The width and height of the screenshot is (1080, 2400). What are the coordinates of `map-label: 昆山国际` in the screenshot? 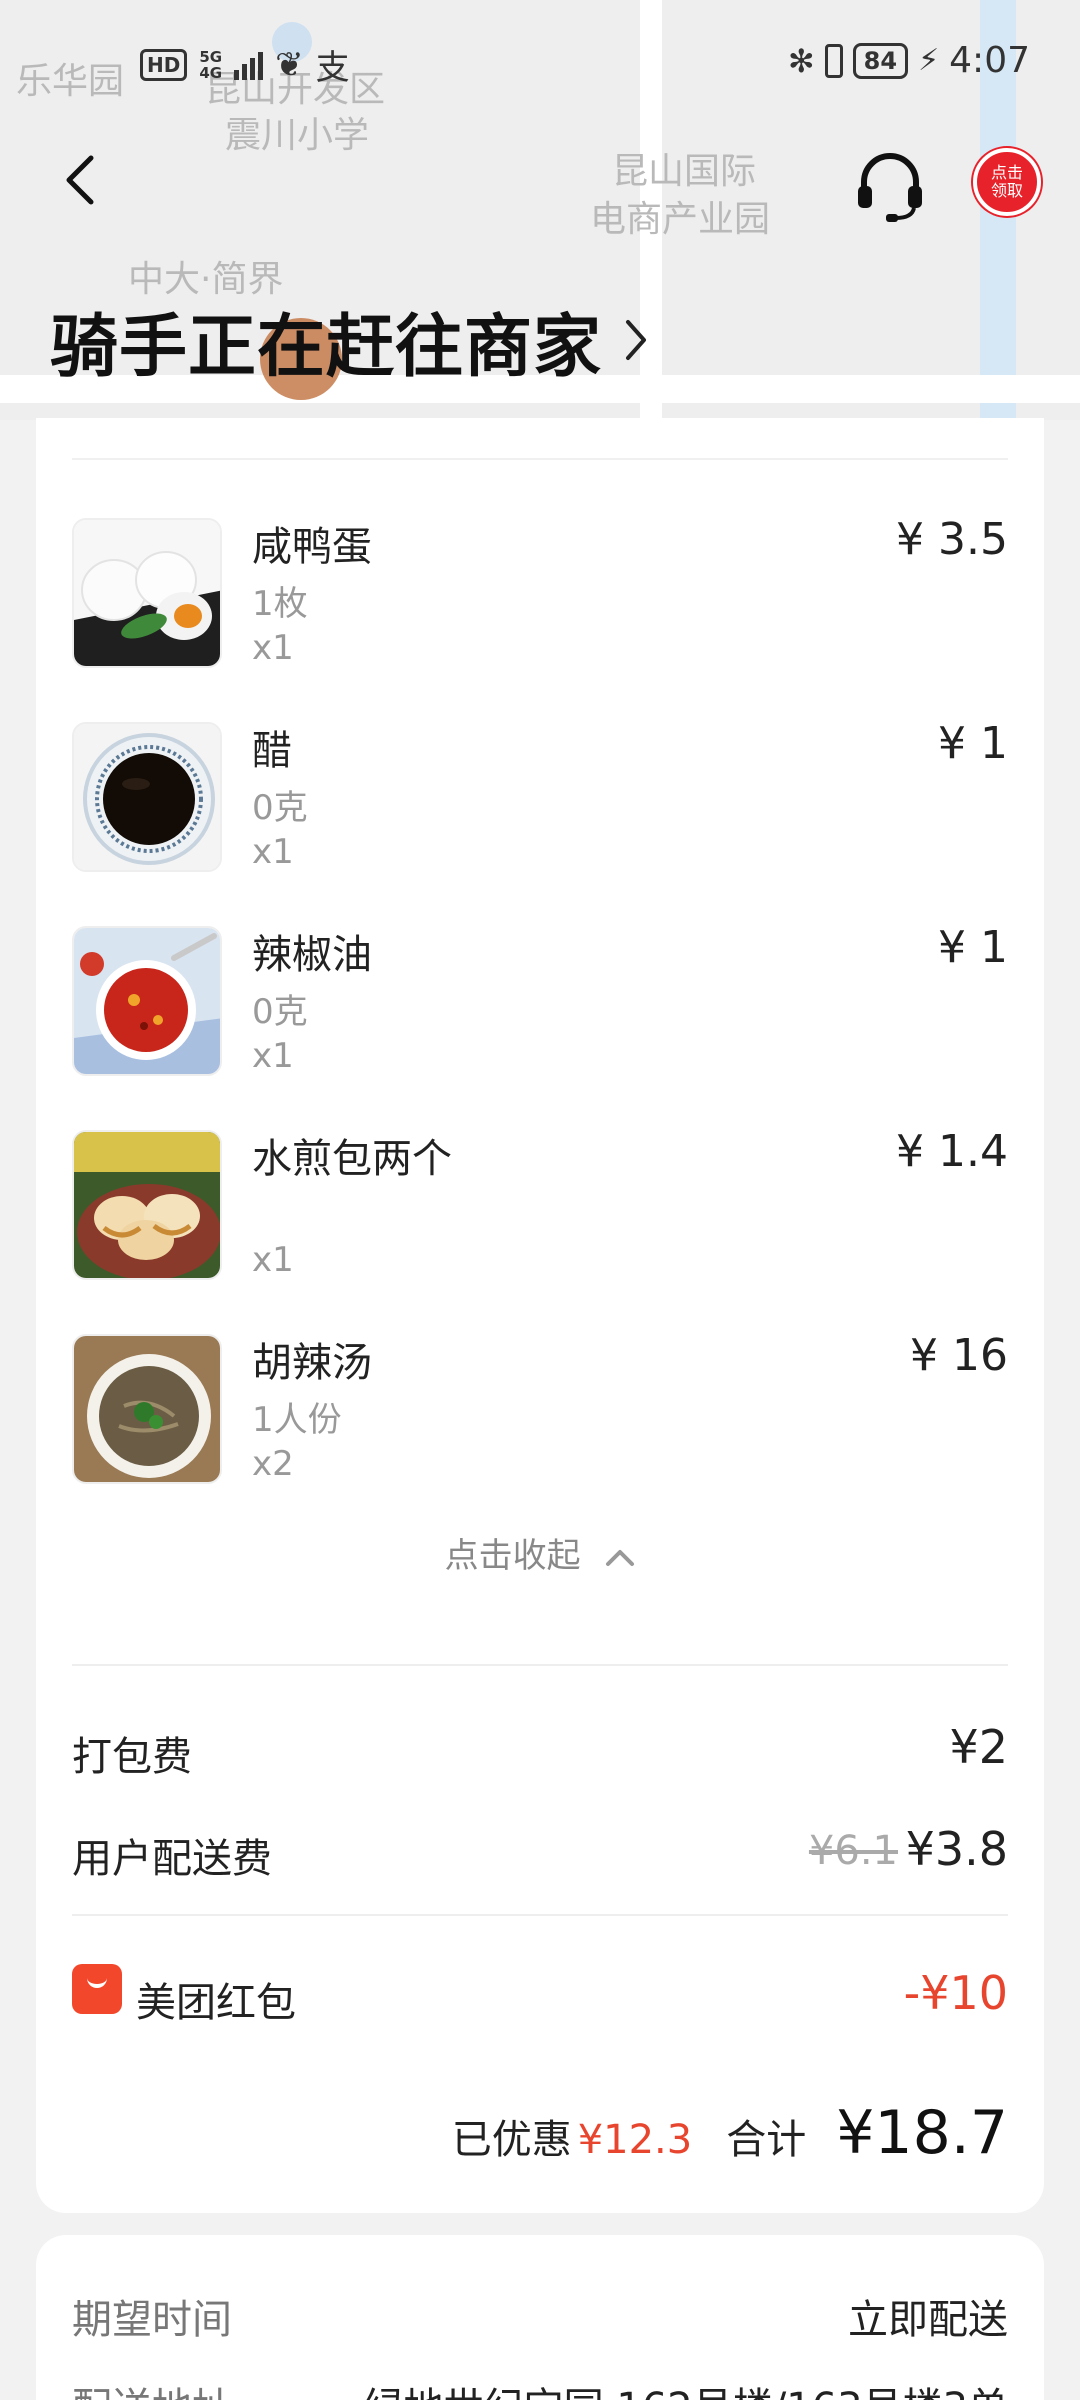 It's located at (684, 171).